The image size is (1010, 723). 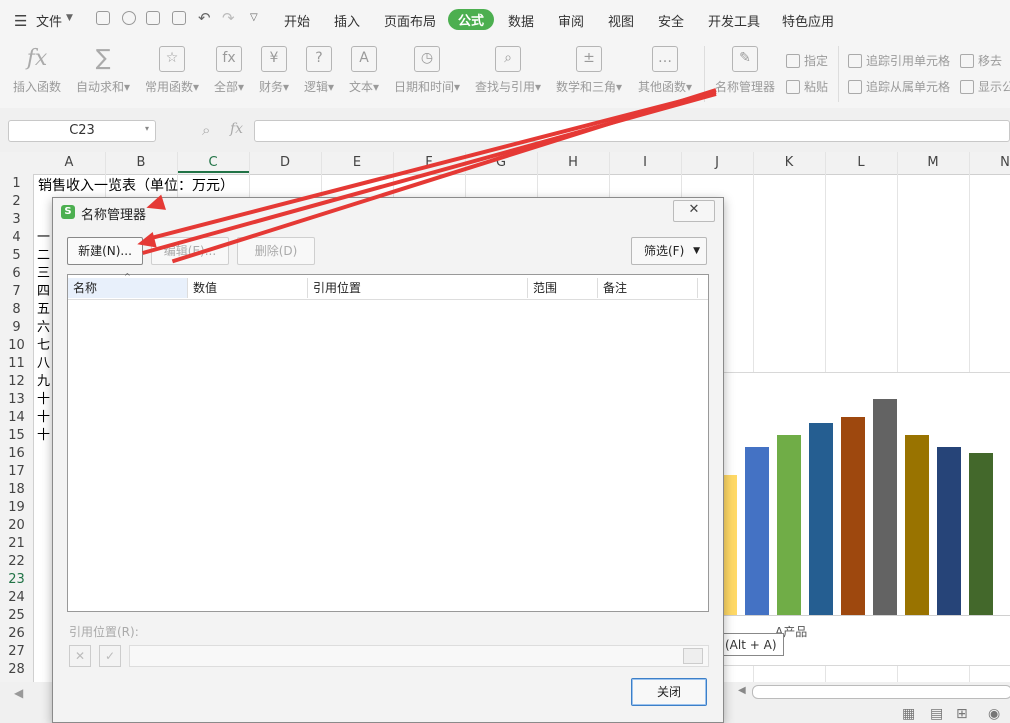 What do you see at coordinates (16, 327) in the screenshot?
I see `row-header: 9` at bounding box center [16, 327].